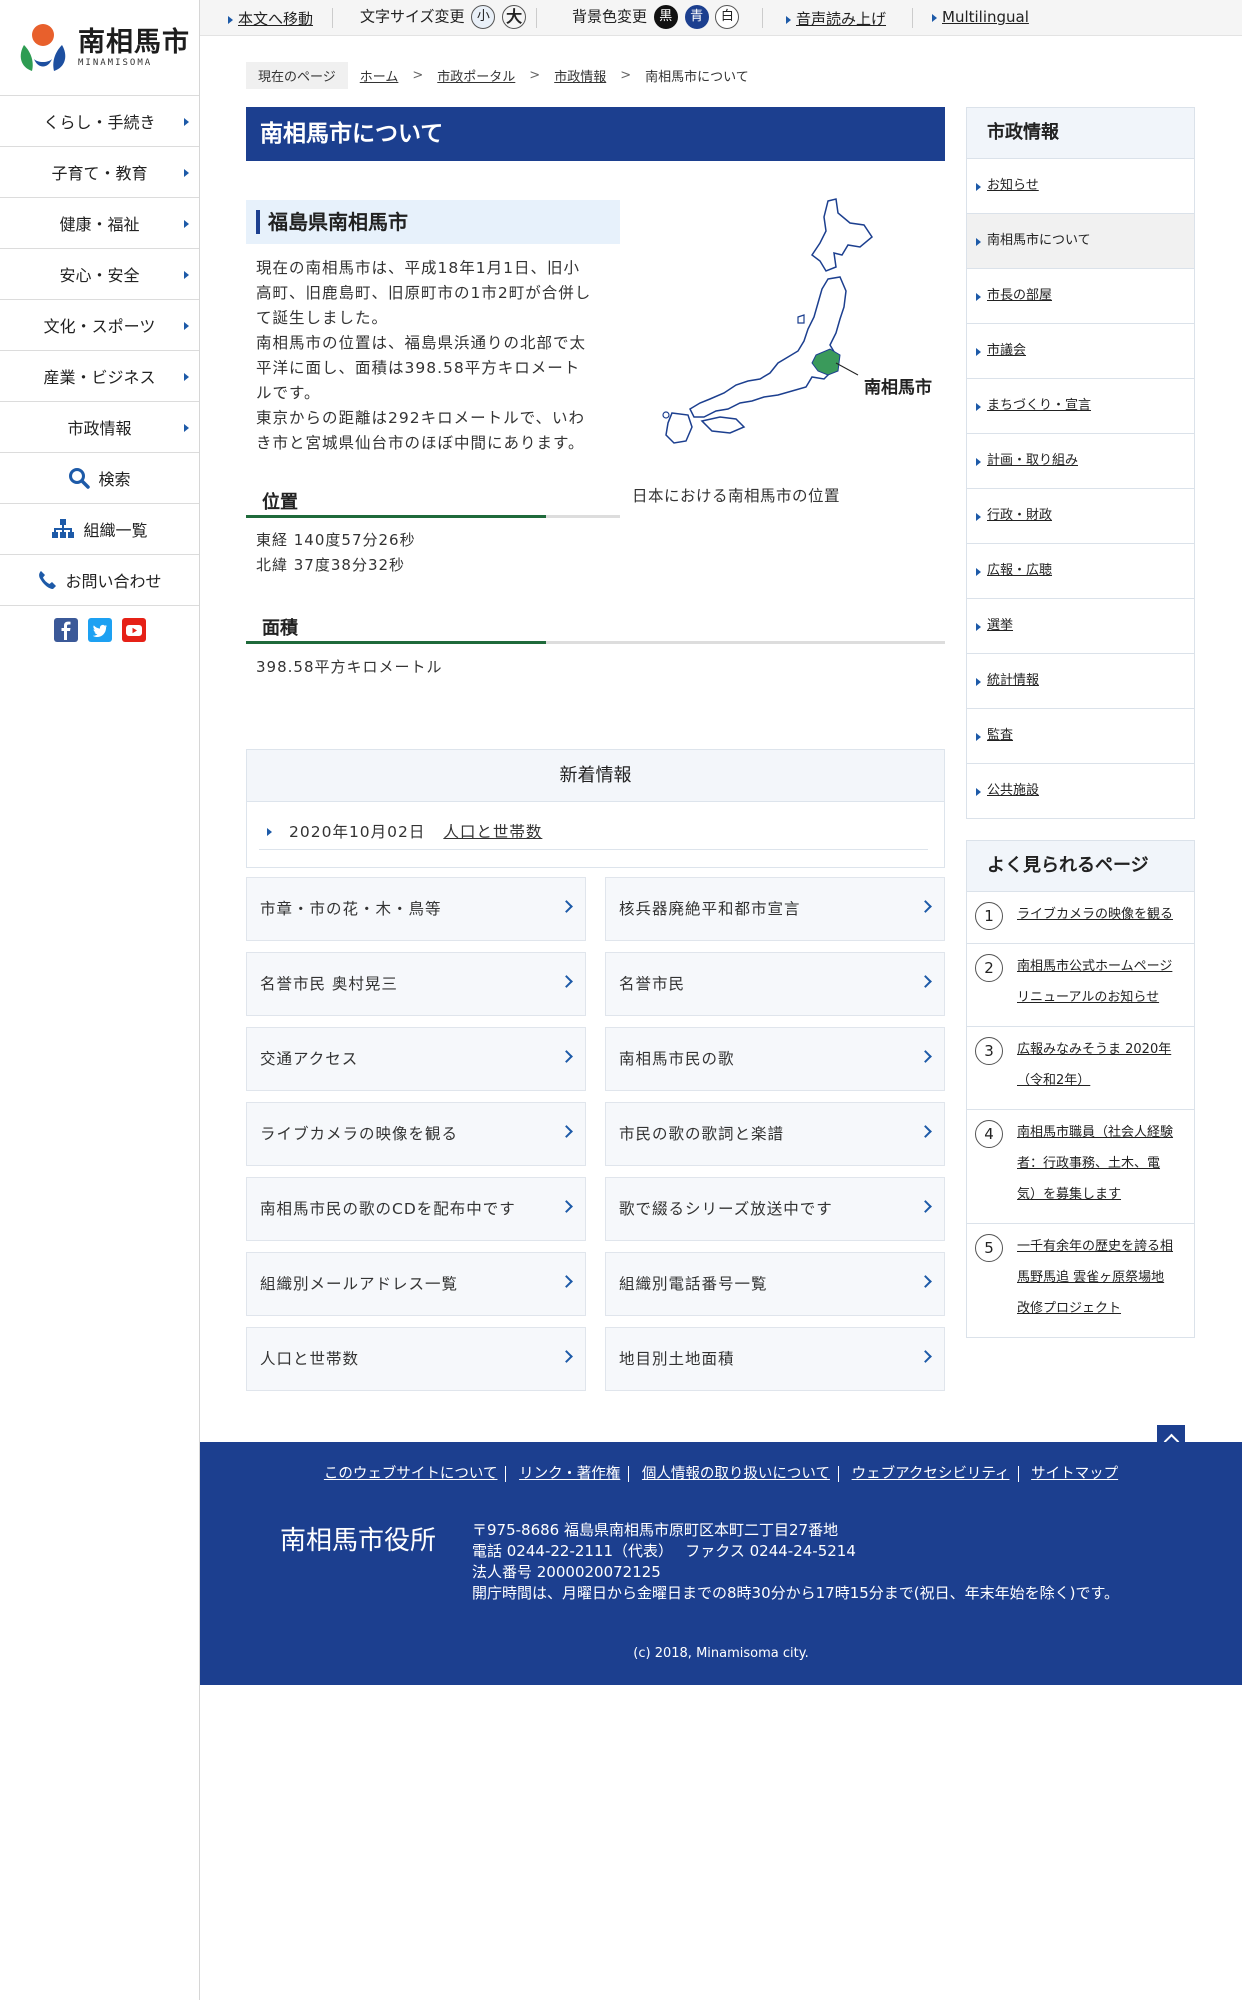  What do you see at coordinates (416, 909) in the screenshot?
I see `link-card: 市章・市の花・木・鳥等` at bounding box center [416, 909].